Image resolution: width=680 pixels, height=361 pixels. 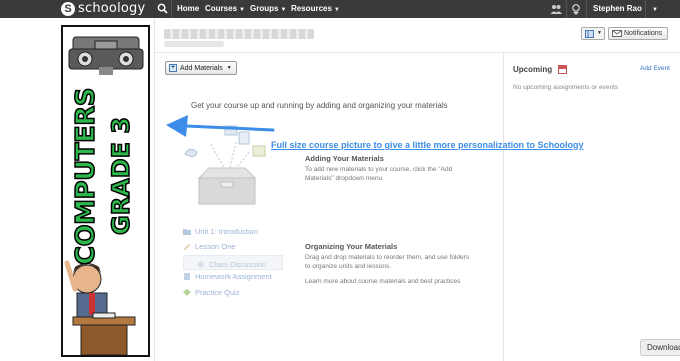 I want to click on sample-folder-item: Unit 1: Introduction, so click(x=220, y=231).